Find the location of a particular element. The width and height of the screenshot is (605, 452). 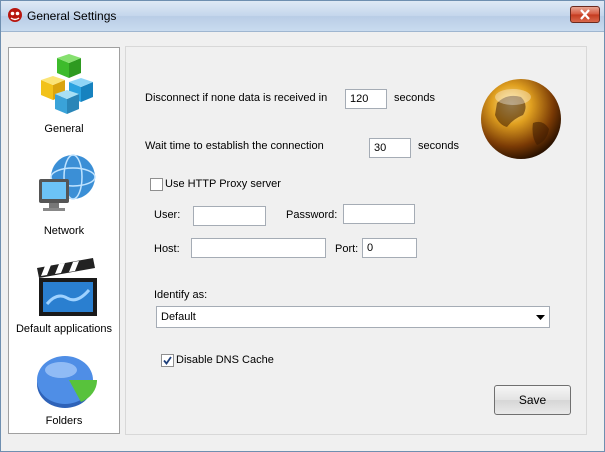

disconnect-unit-label: seconds is located at coordinates (414, 98).